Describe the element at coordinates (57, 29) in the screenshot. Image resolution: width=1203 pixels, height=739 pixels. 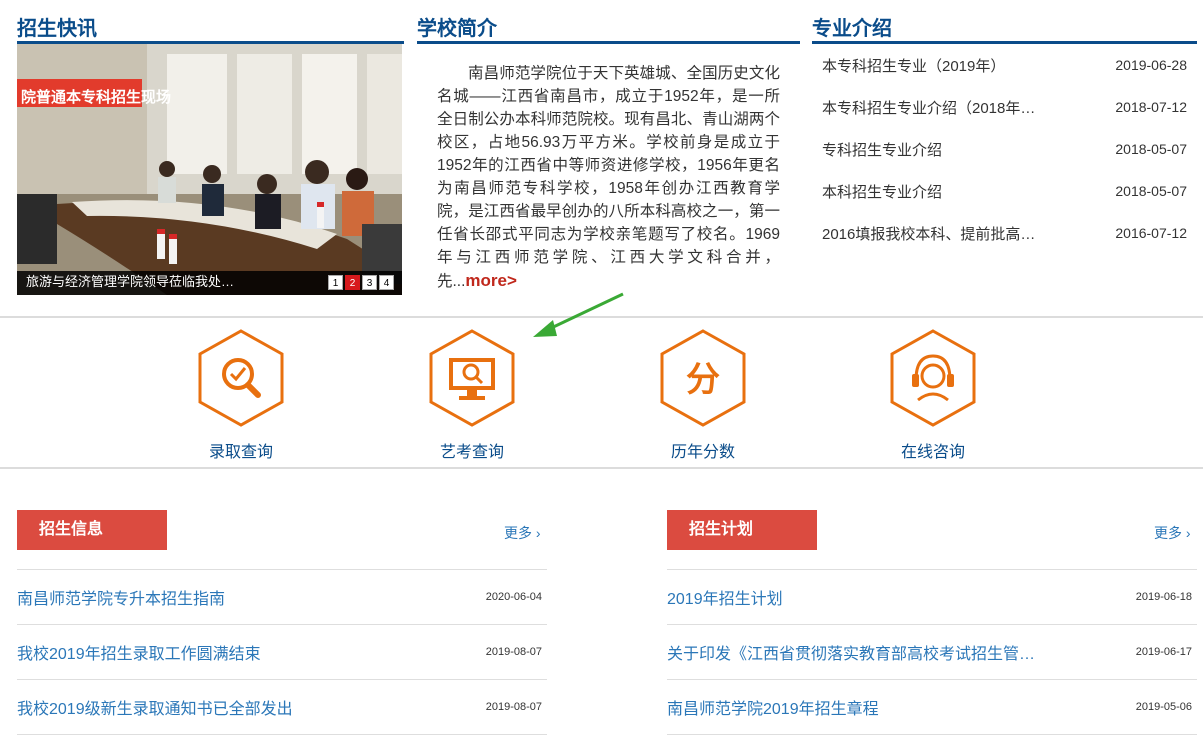
I see `news-title: 招生快讯` at that location.